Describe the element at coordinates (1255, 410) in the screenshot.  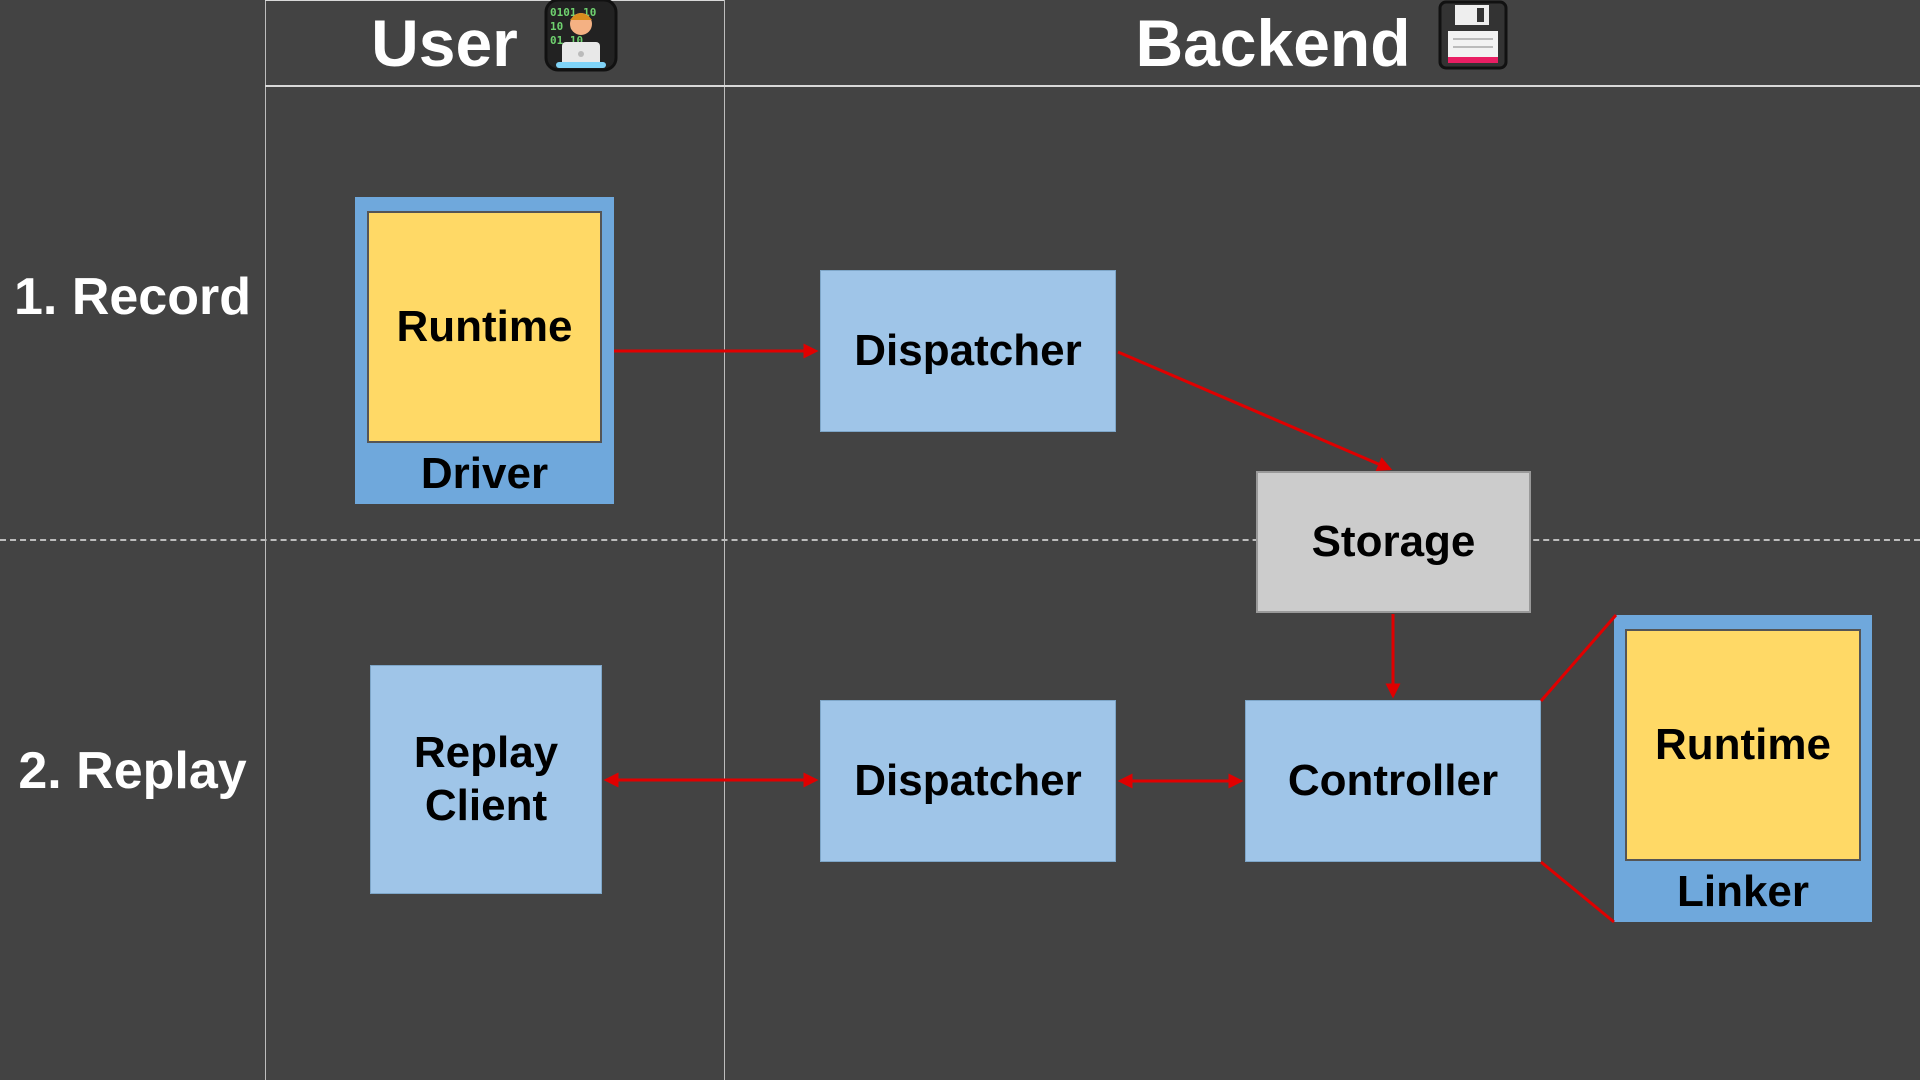
I see `arrow-dispatcher-to-storage` at that location.